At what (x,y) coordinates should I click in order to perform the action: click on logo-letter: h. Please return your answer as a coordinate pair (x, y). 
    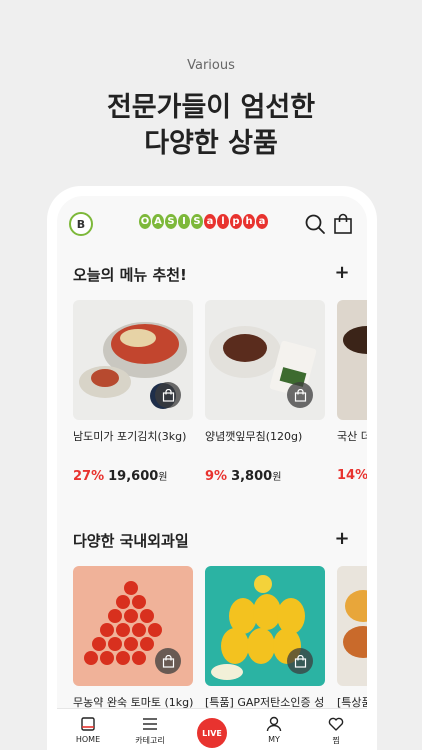
    Looking at the image, I should click on (249, 221).